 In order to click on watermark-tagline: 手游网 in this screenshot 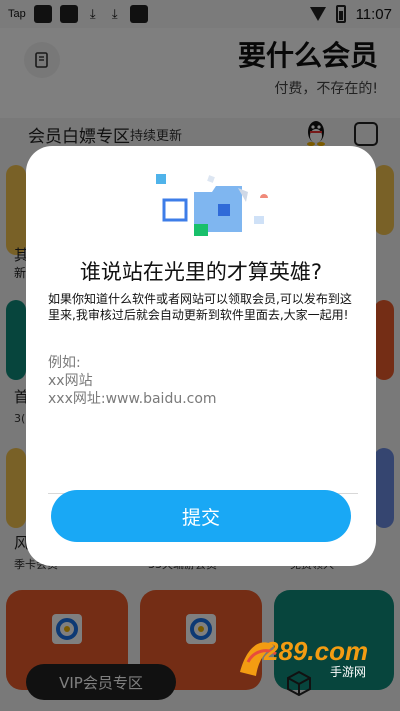, I will do `click(348, 672)`.